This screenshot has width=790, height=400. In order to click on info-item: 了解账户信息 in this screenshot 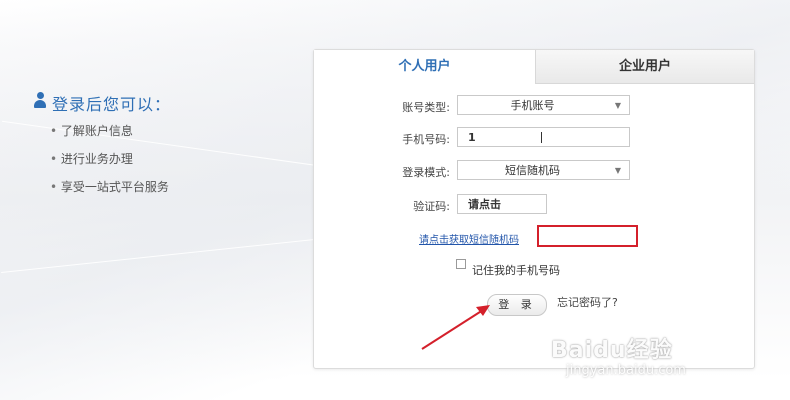, I will do `click(109, 138)`.